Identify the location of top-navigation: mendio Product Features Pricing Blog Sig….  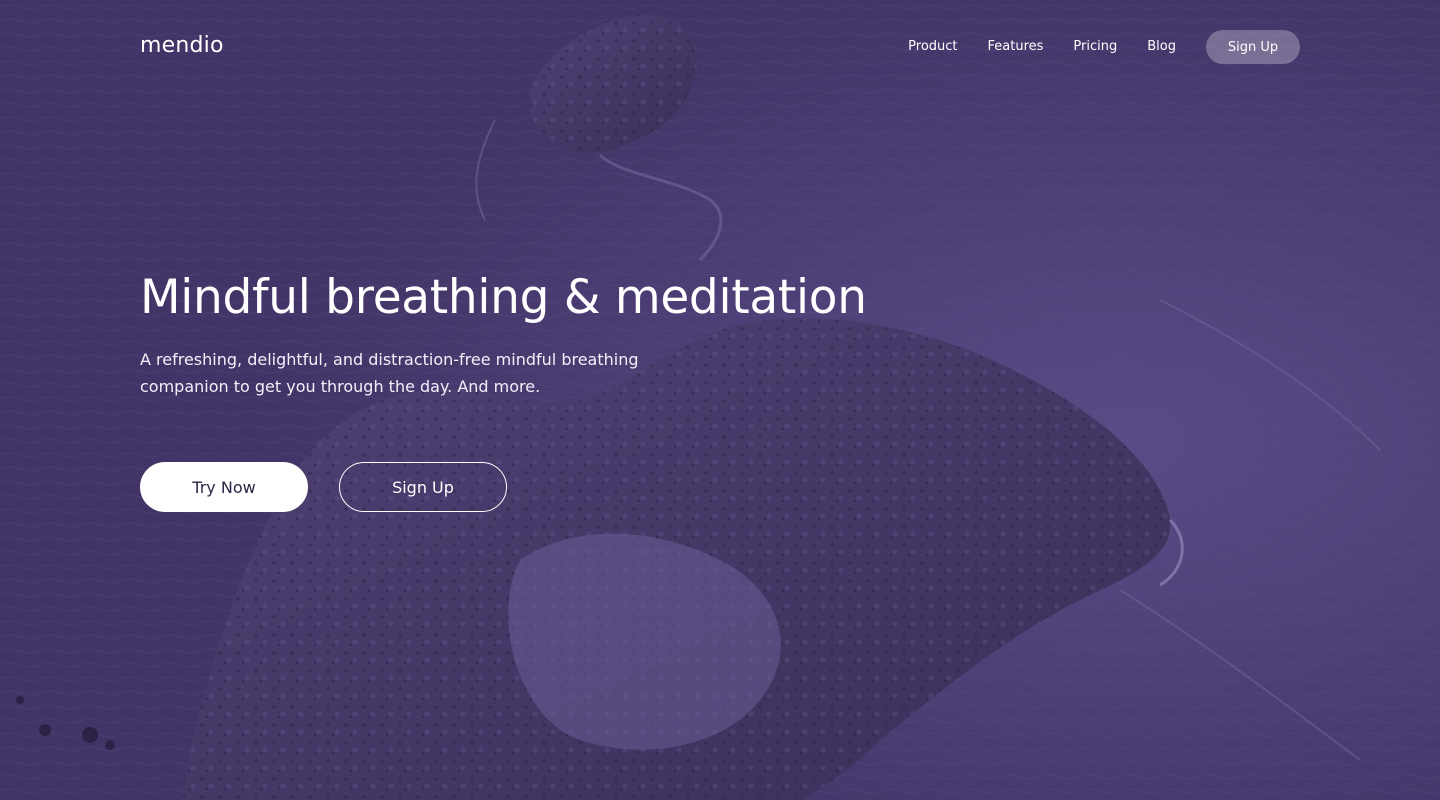
(720, 47).